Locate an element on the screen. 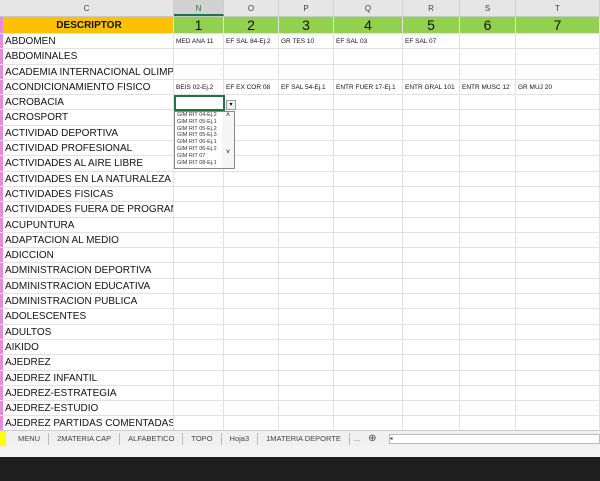  active-cell is located at coordinates (199, 103).